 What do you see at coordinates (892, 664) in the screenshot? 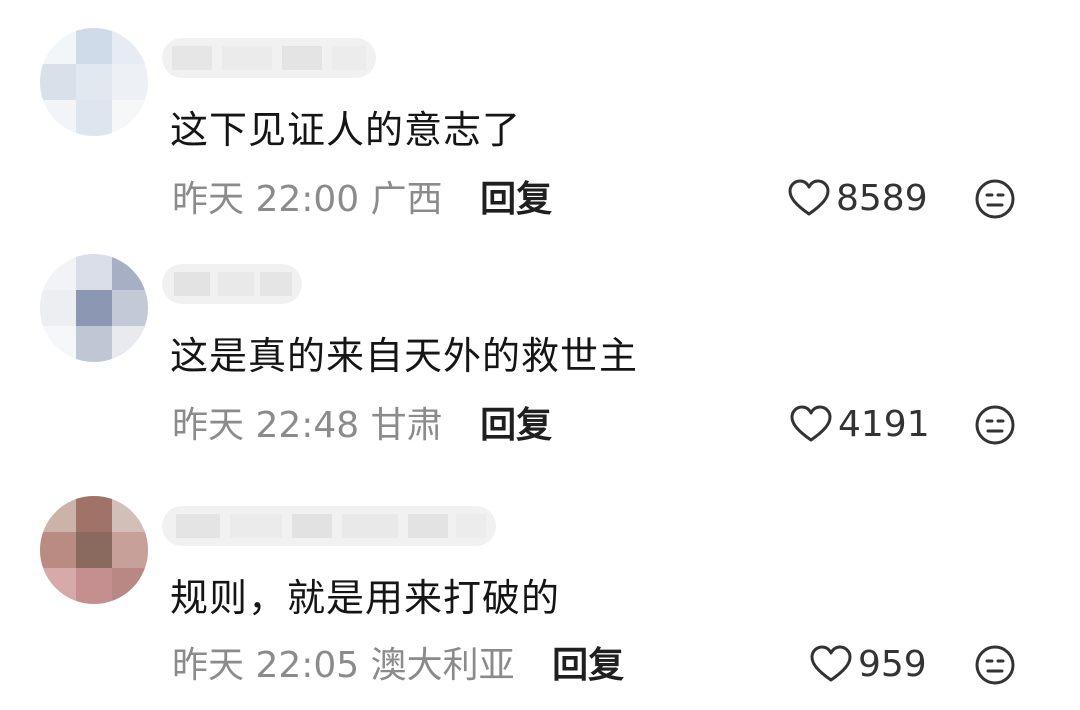
I see `like-count: 959` at bounding box center [892, 664].